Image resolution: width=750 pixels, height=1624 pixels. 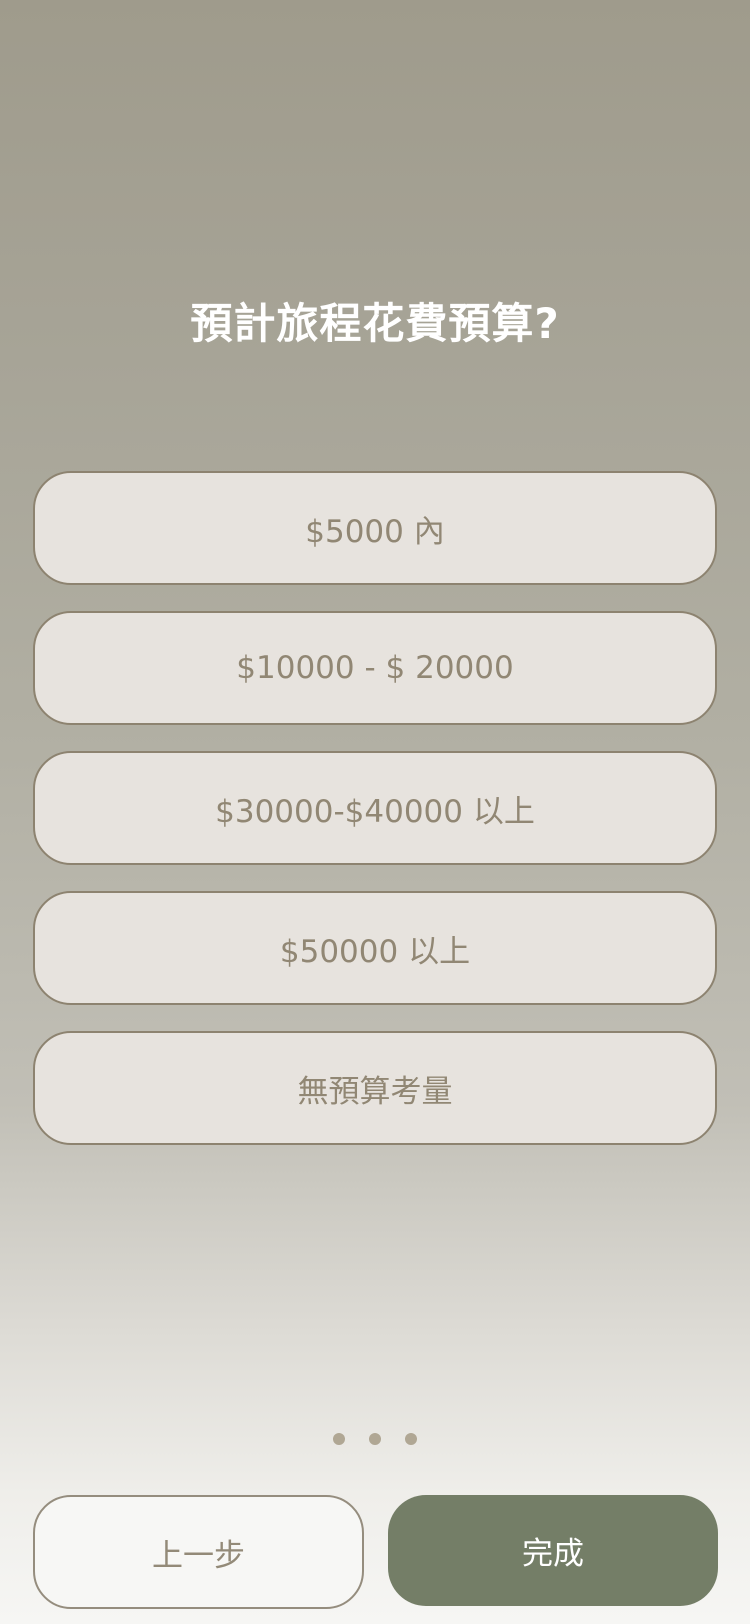 I want to click on option-10000-20000: $10000 - $ 20000, so click(x=375, y=668).